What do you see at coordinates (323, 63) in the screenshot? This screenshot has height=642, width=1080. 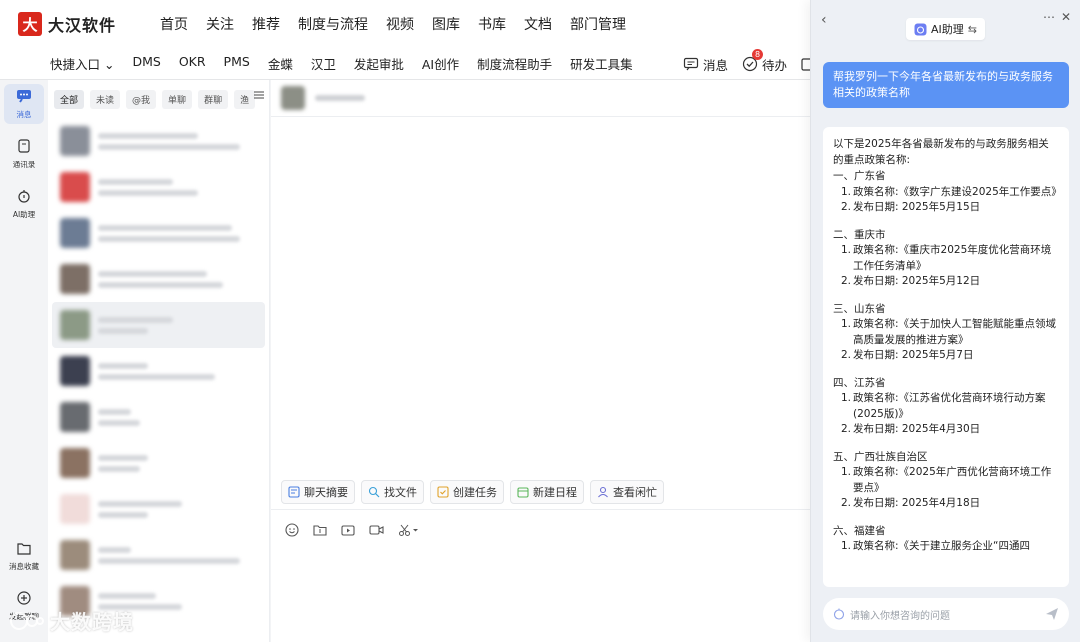 I see `subnav-hanwei: 汉卫` at bounding box center [323, 63].